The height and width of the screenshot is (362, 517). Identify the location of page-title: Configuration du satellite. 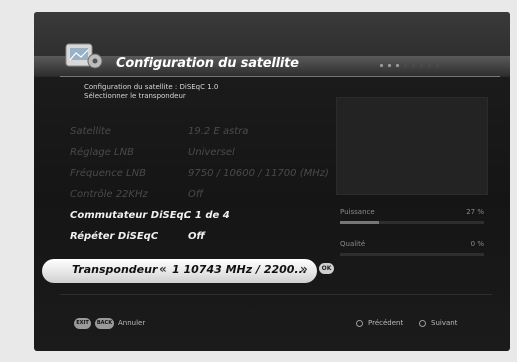
(207, 63).